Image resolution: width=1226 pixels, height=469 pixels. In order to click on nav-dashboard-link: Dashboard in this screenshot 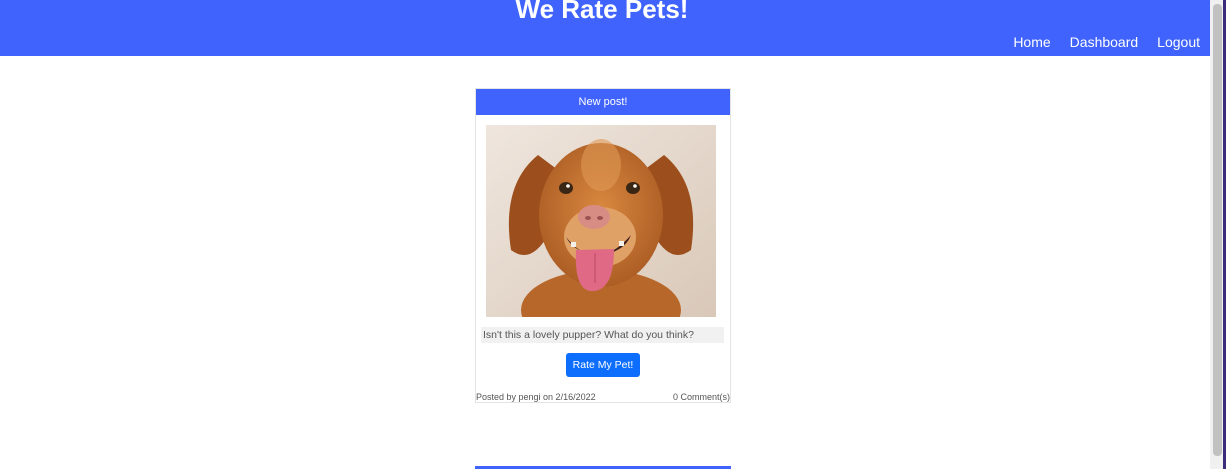, I will do `click(1104, 42)`.